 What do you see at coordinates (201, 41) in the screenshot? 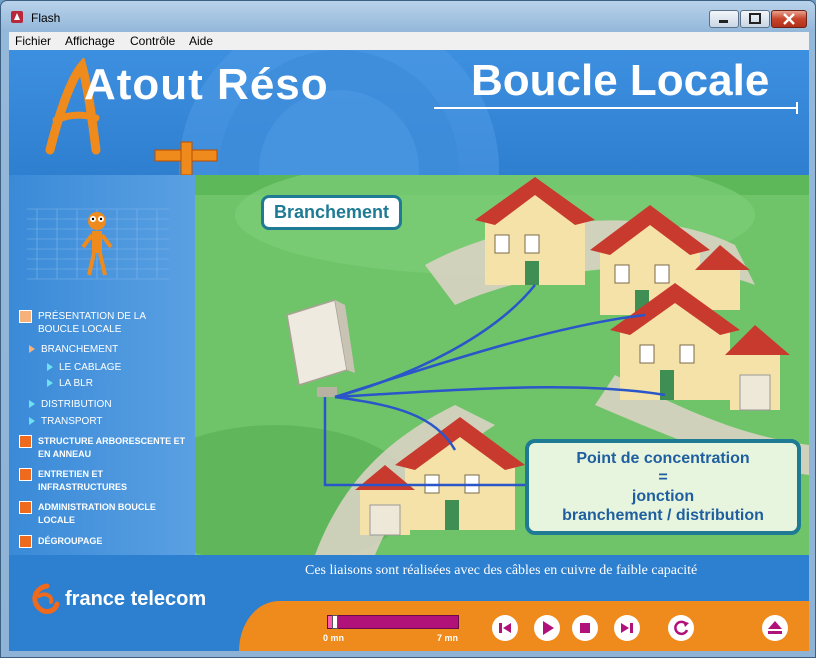
I see `menu-help: Aide` at bounding box center [201, 41].